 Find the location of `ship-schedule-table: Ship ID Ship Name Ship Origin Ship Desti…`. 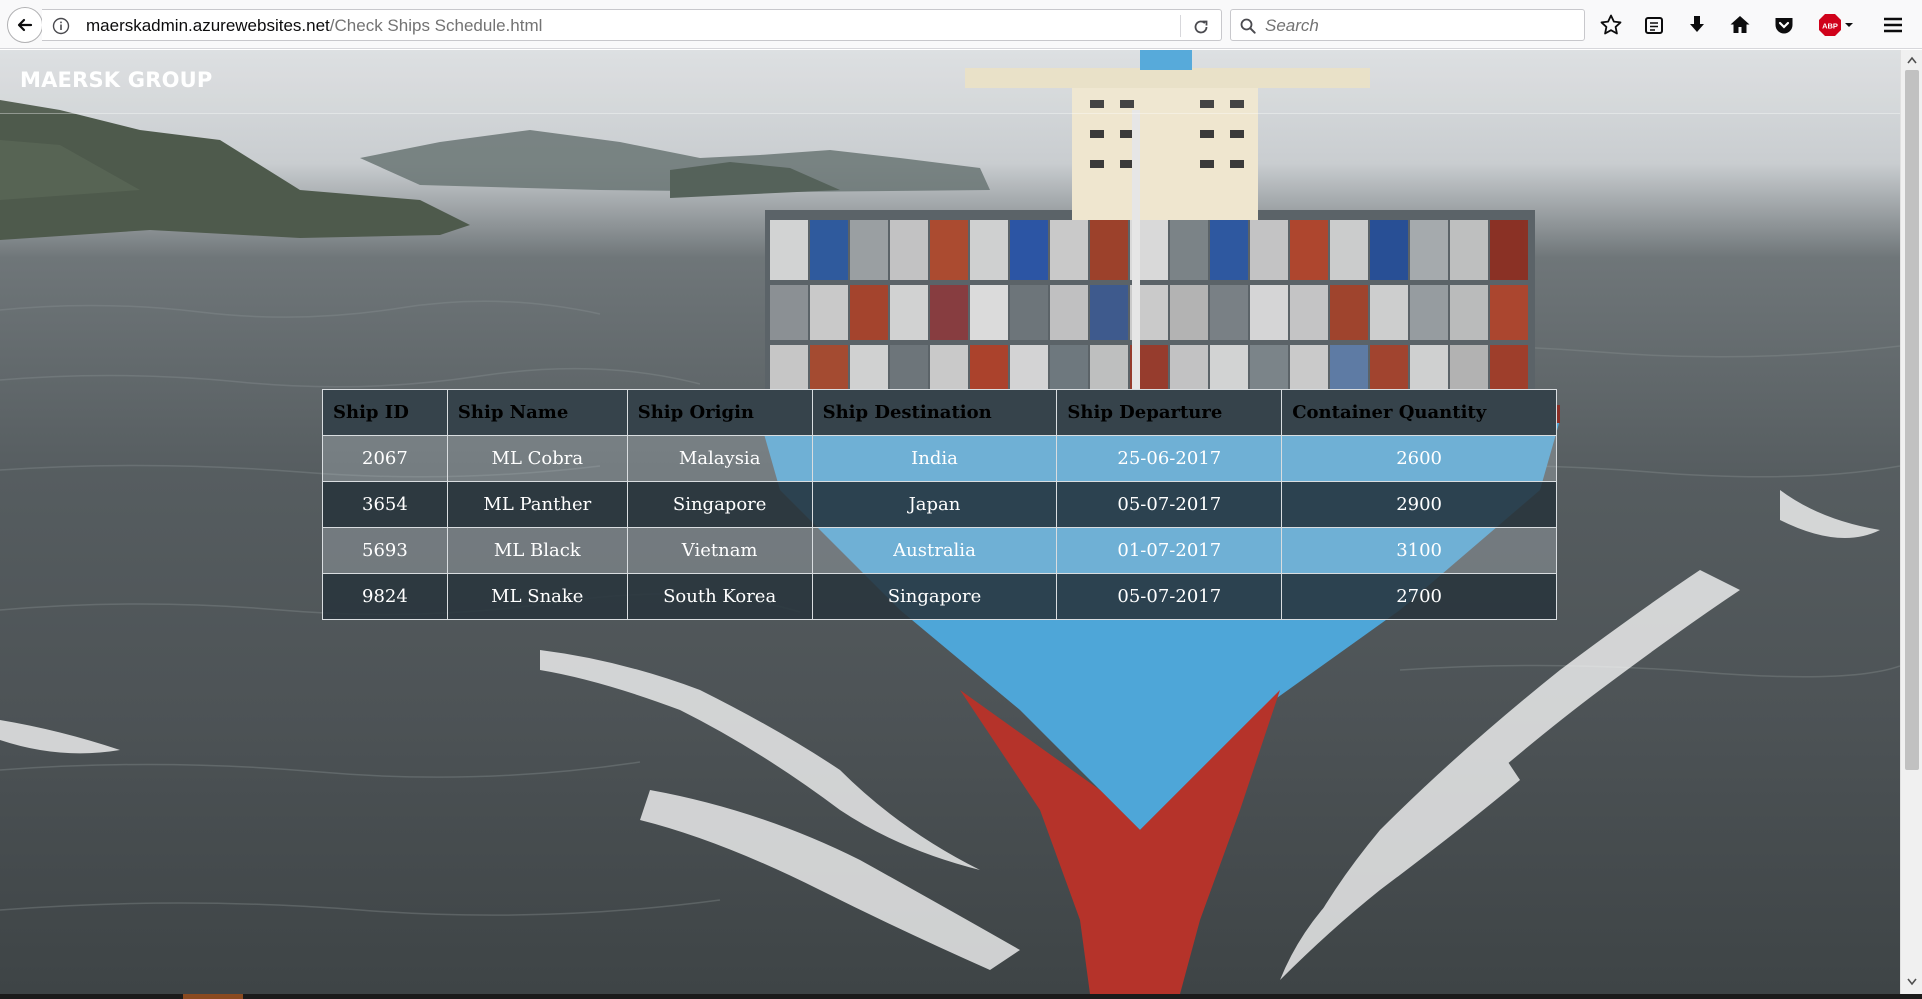

ship-schedule-table: Ship ID Ship Name Ship Origin Ship Desti… is located at coordinates (939, 504).